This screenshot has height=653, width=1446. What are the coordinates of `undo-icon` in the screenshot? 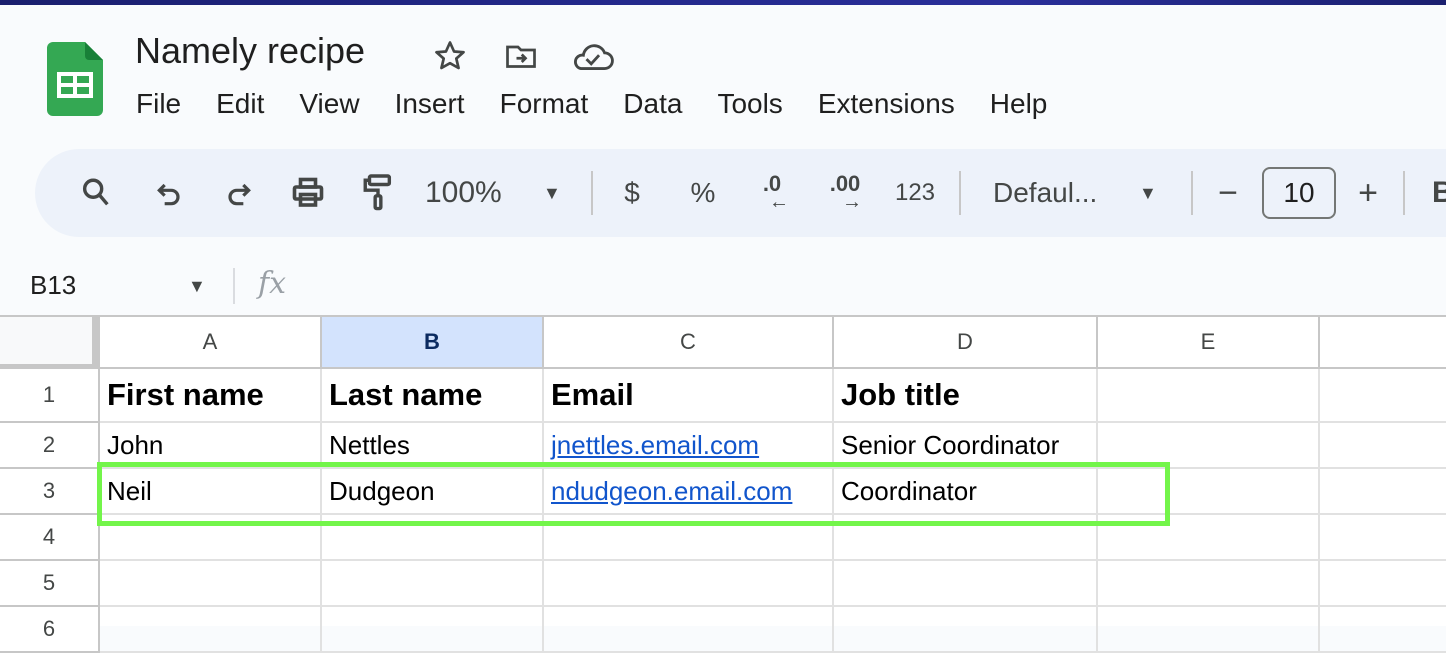 It's located at (168, 194).